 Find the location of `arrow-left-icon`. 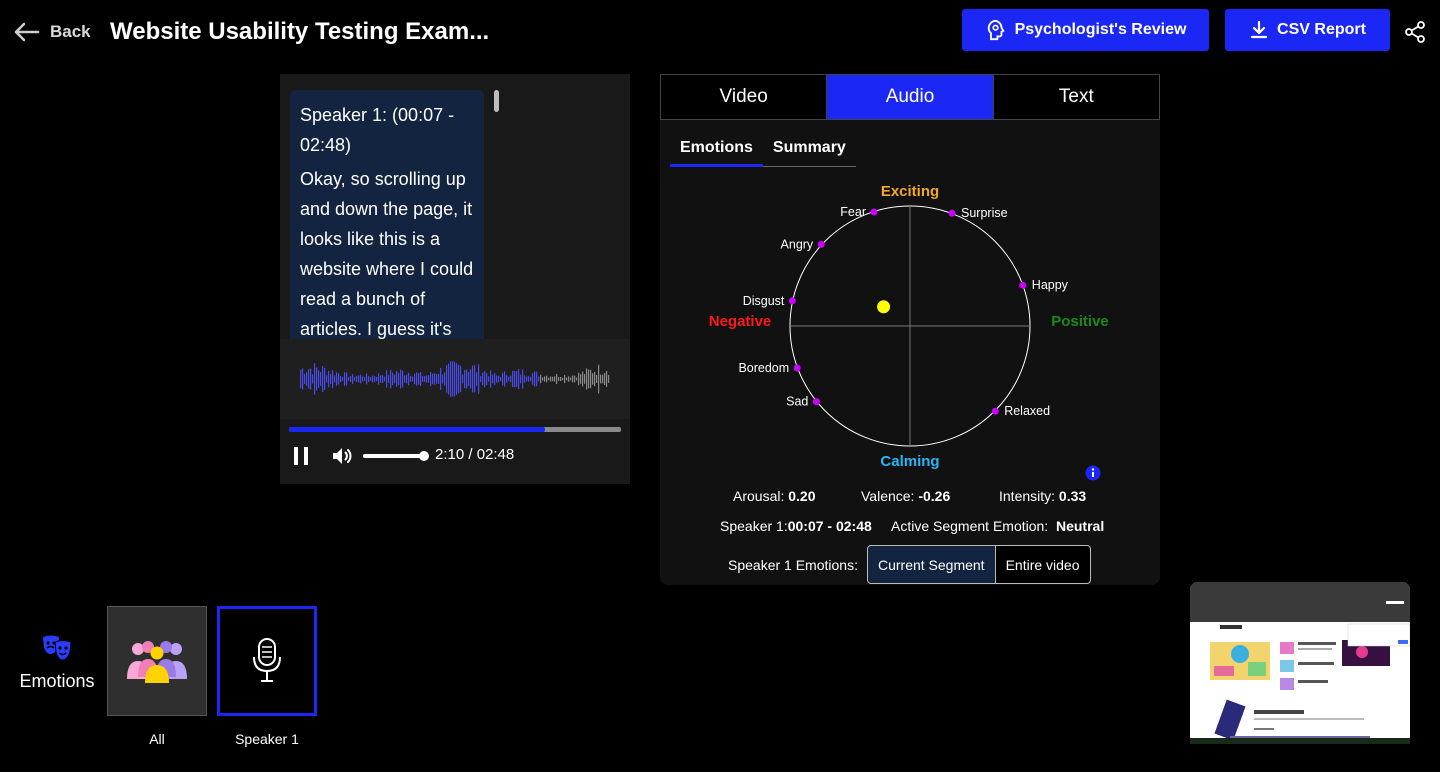

arrow-left-icon is located at coordinates (27, 32).